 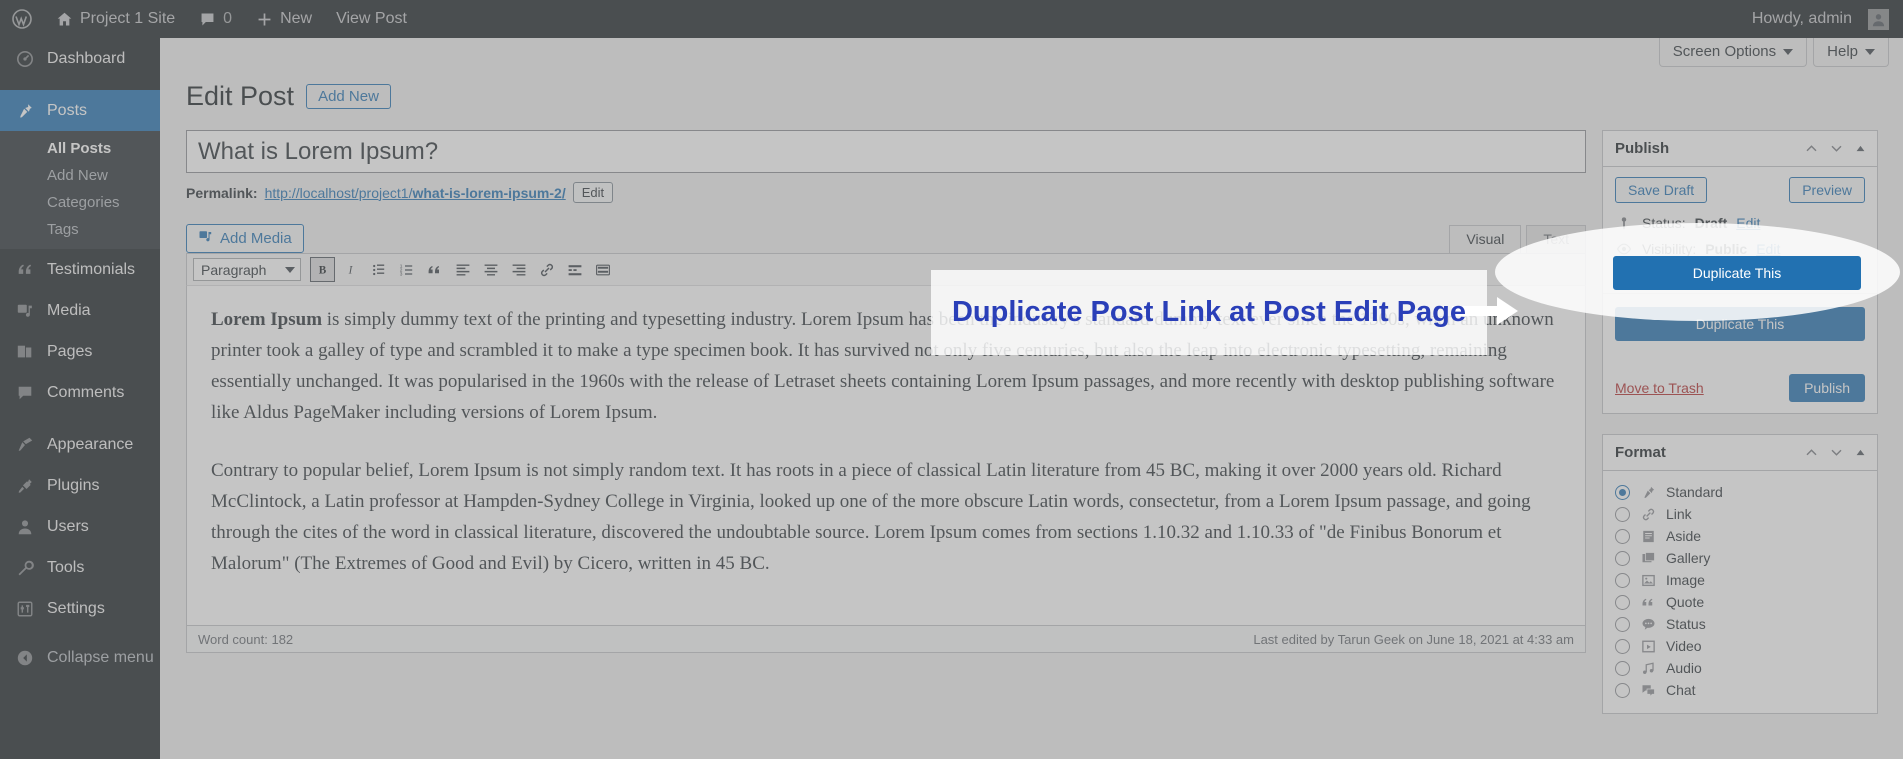 What do you see at coordinates (1740, 690) in the screenshot?
I see `format-option-chat: Chat` at bounding box center [1740, 690].